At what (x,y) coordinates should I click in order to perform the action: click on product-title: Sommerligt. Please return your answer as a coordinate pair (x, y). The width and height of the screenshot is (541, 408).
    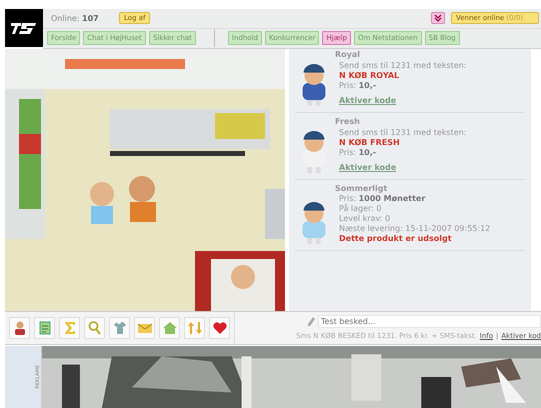
    Looking at the image, I should click on (361, 189).